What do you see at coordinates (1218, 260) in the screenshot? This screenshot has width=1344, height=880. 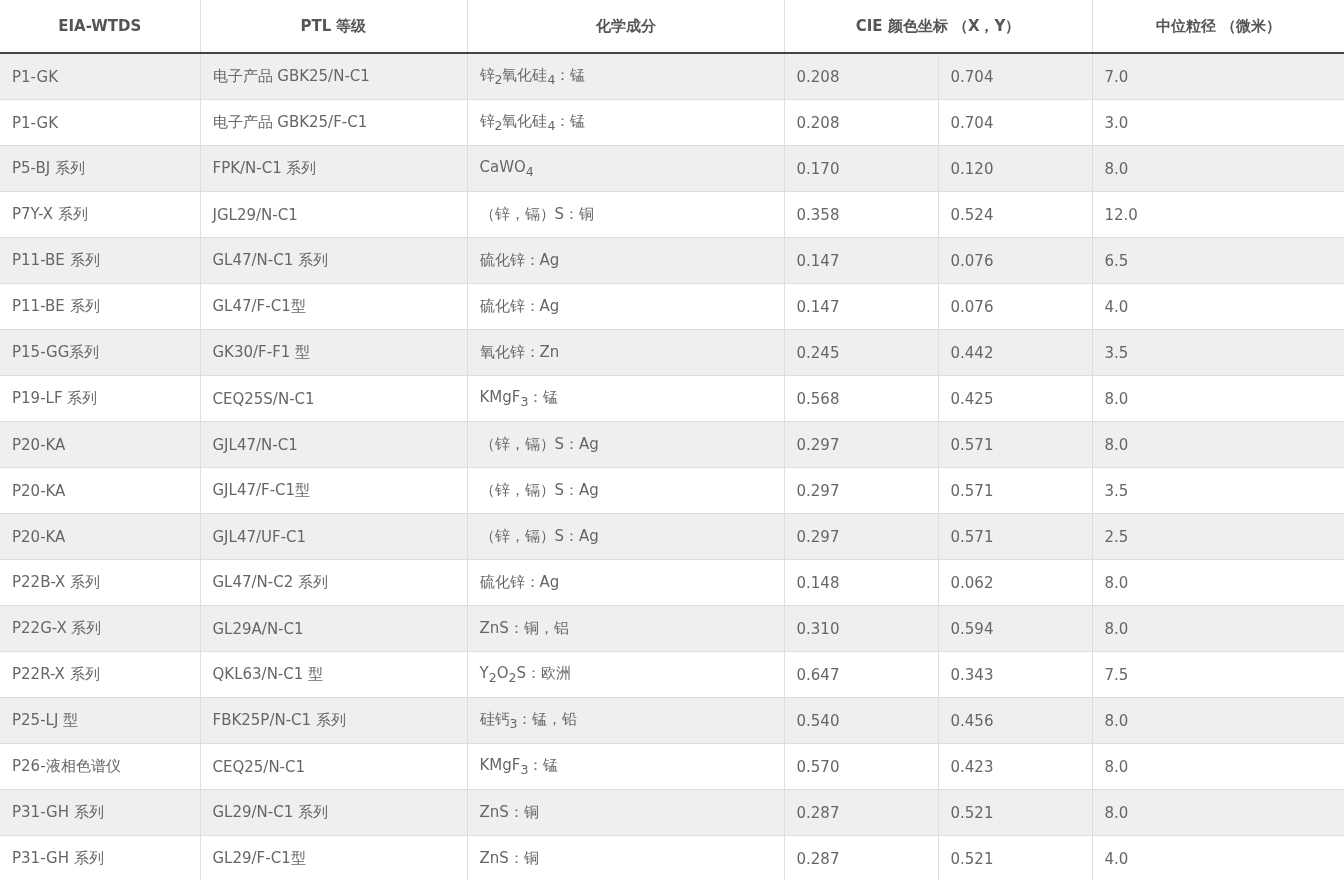 I see `table-cell: 6.5` at bounding box center [1218, 260].